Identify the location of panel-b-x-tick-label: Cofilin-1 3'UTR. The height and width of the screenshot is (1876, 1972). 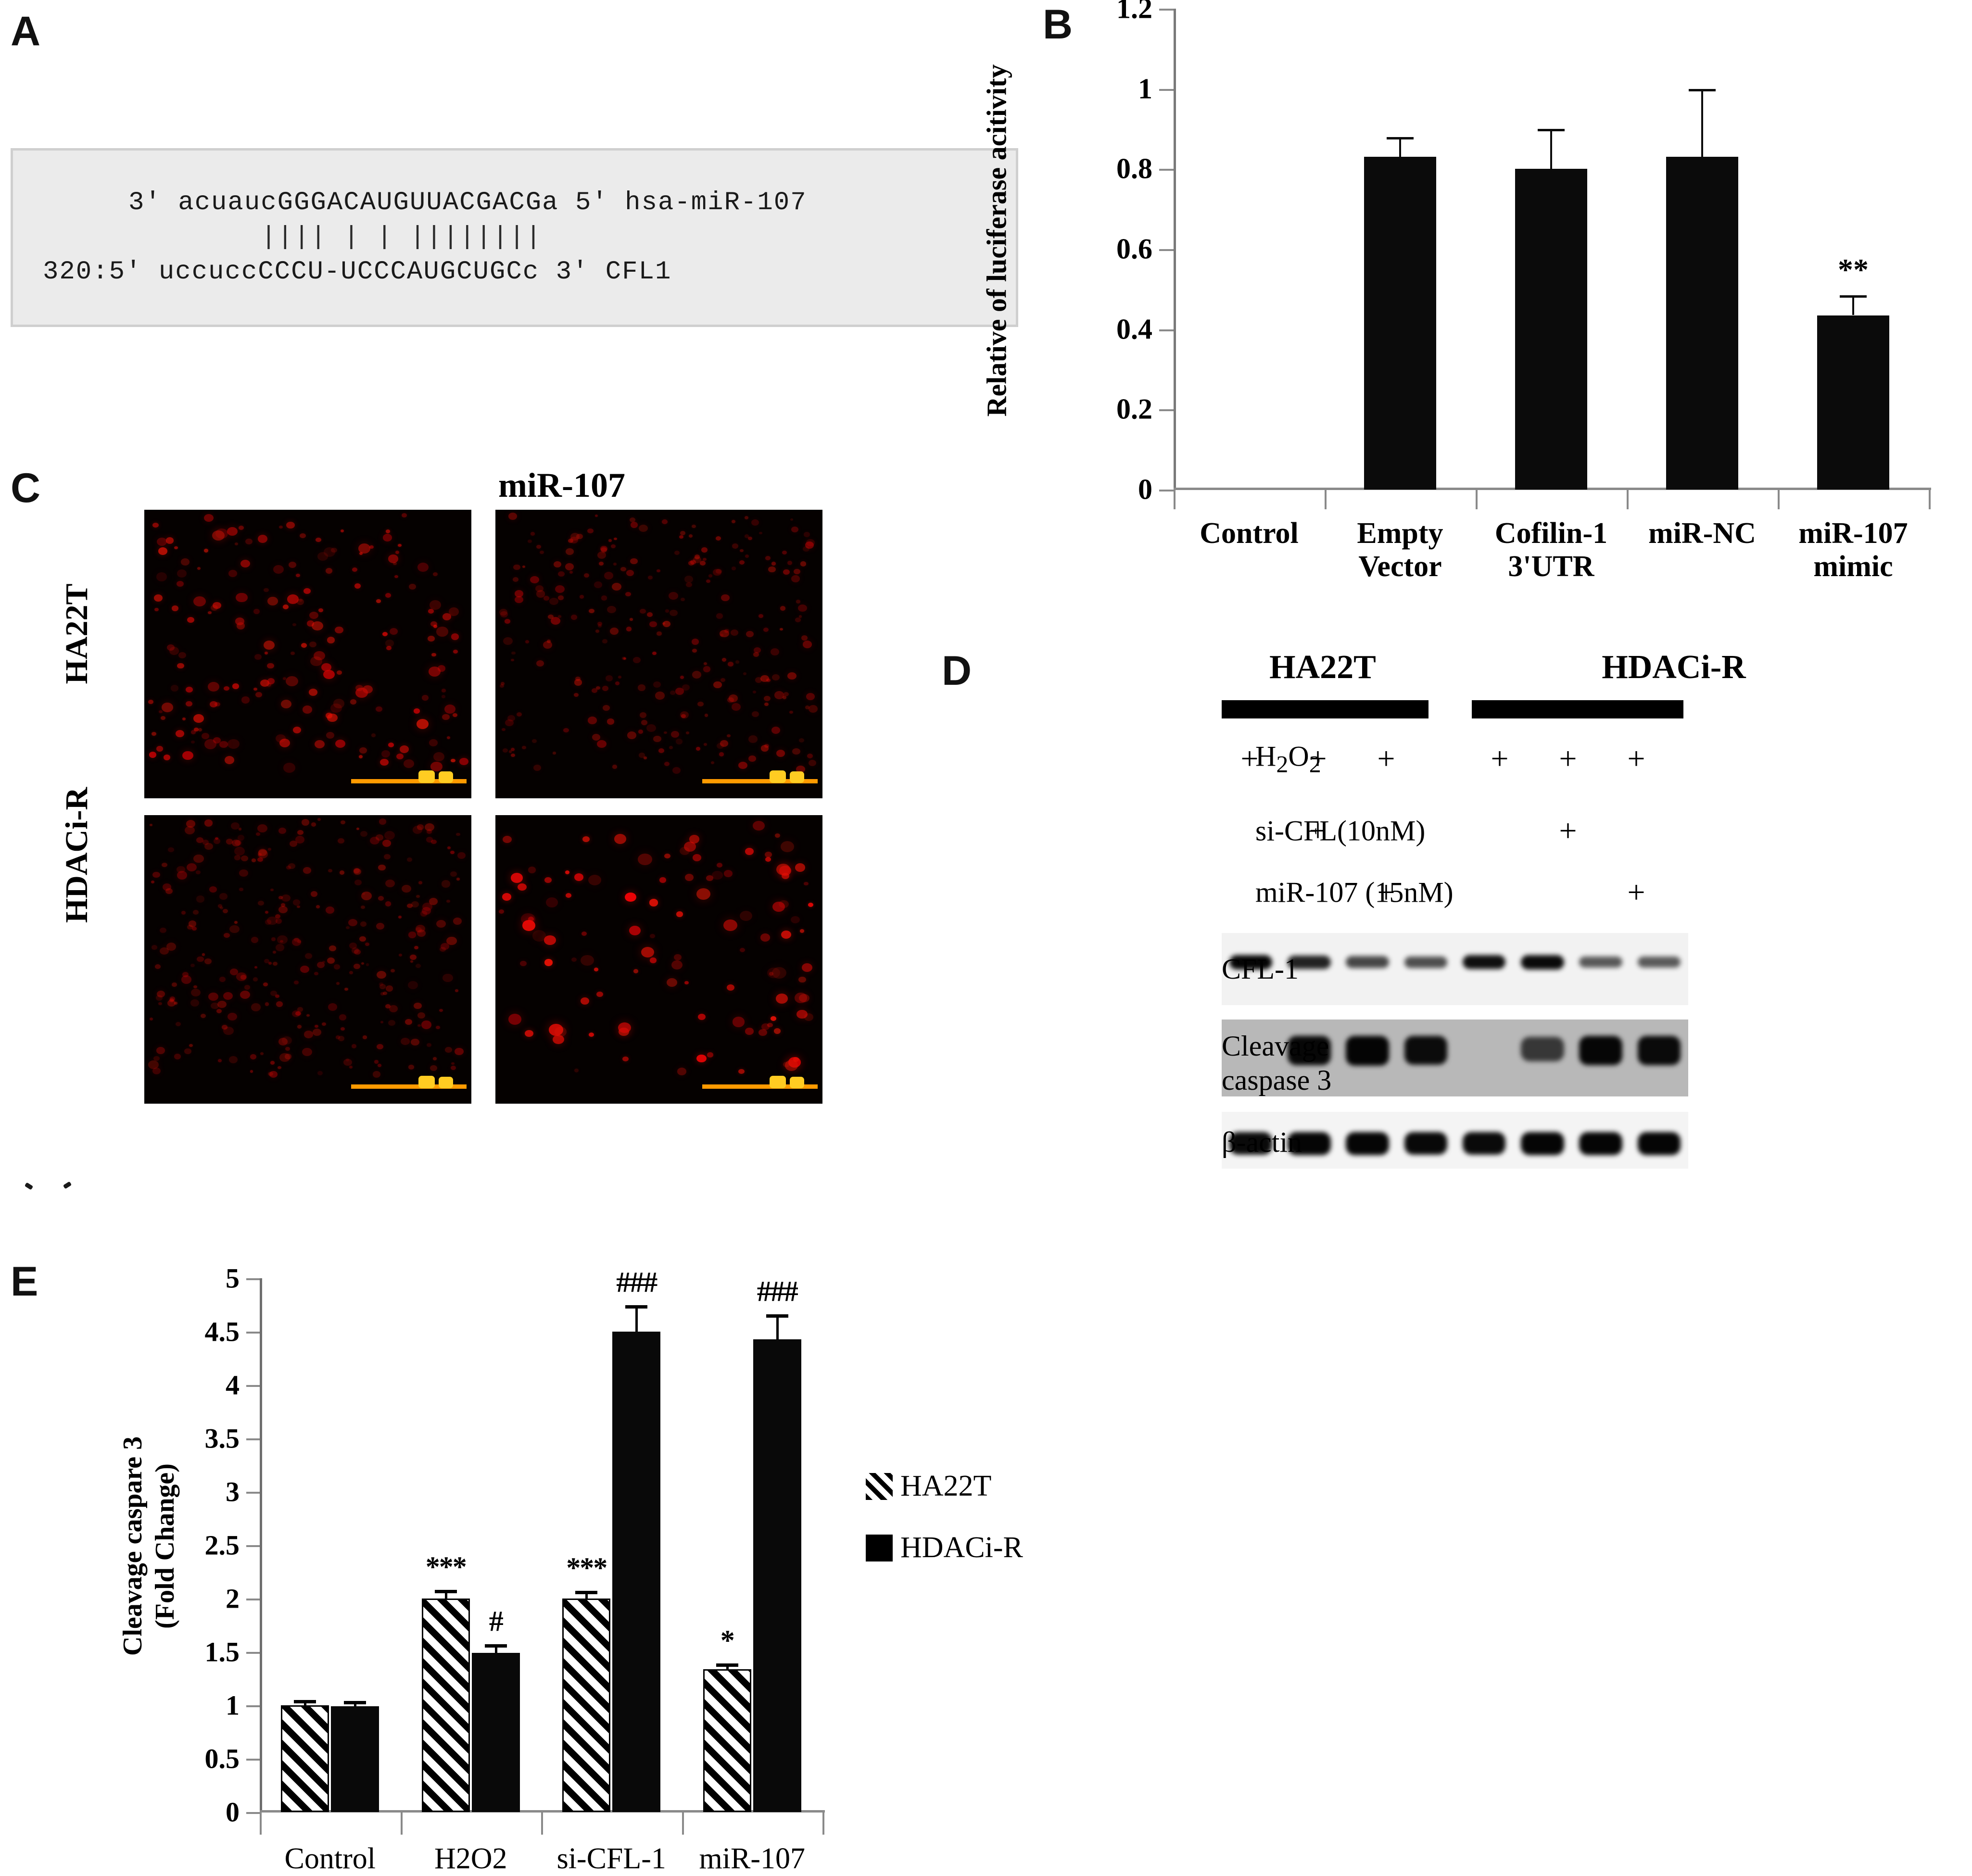
(1551, 550).